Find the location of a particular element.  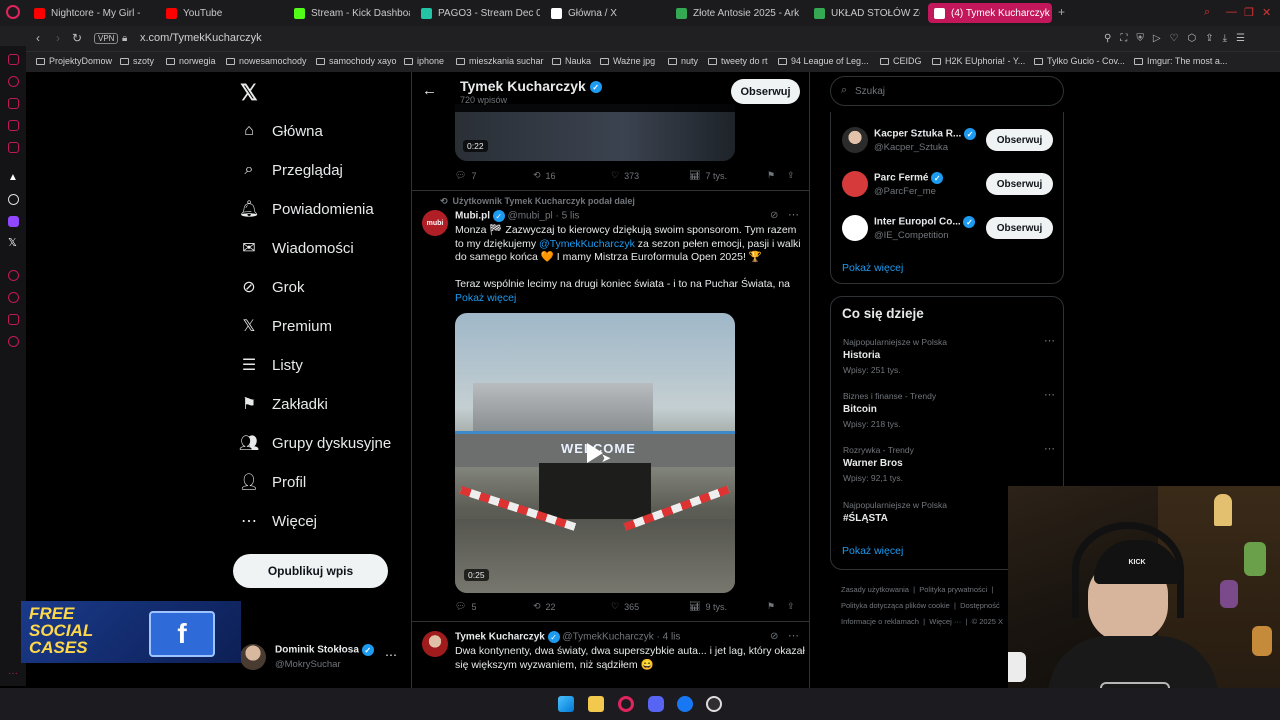

views-button: 📊︎ 9 tys. is located at coordinates (728, 606).